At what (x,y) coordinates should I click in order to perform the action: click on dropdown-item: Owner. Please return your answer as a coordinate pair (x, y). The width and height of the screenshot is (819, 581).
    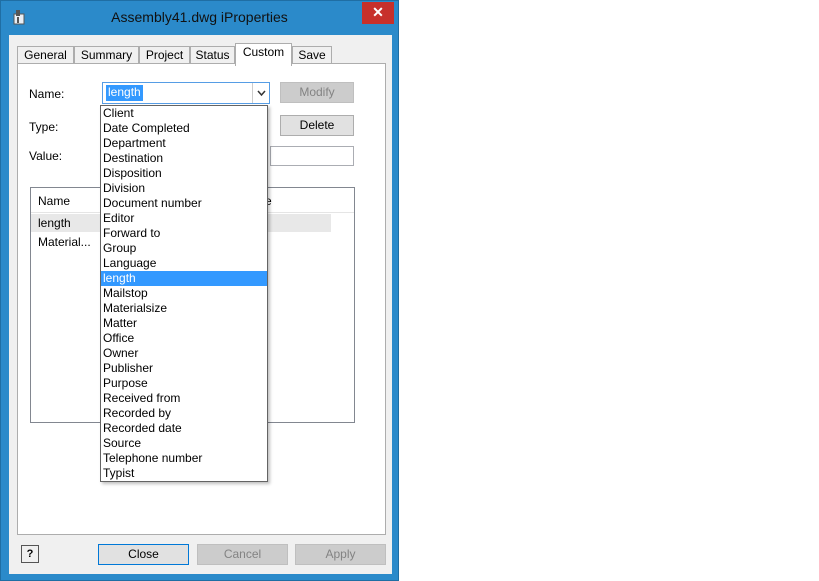
    Looking at the image, I should click on (184, 353).